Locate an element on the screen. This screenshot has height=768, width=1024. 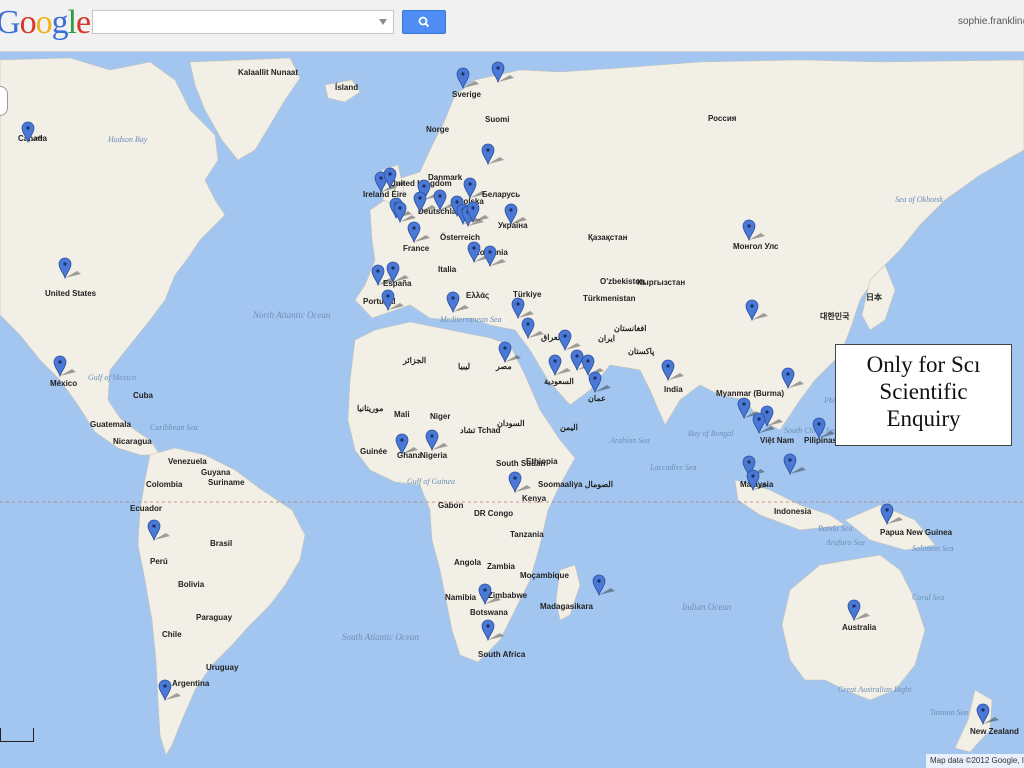
map-label: Danmark is located at coordinates (445, 177).